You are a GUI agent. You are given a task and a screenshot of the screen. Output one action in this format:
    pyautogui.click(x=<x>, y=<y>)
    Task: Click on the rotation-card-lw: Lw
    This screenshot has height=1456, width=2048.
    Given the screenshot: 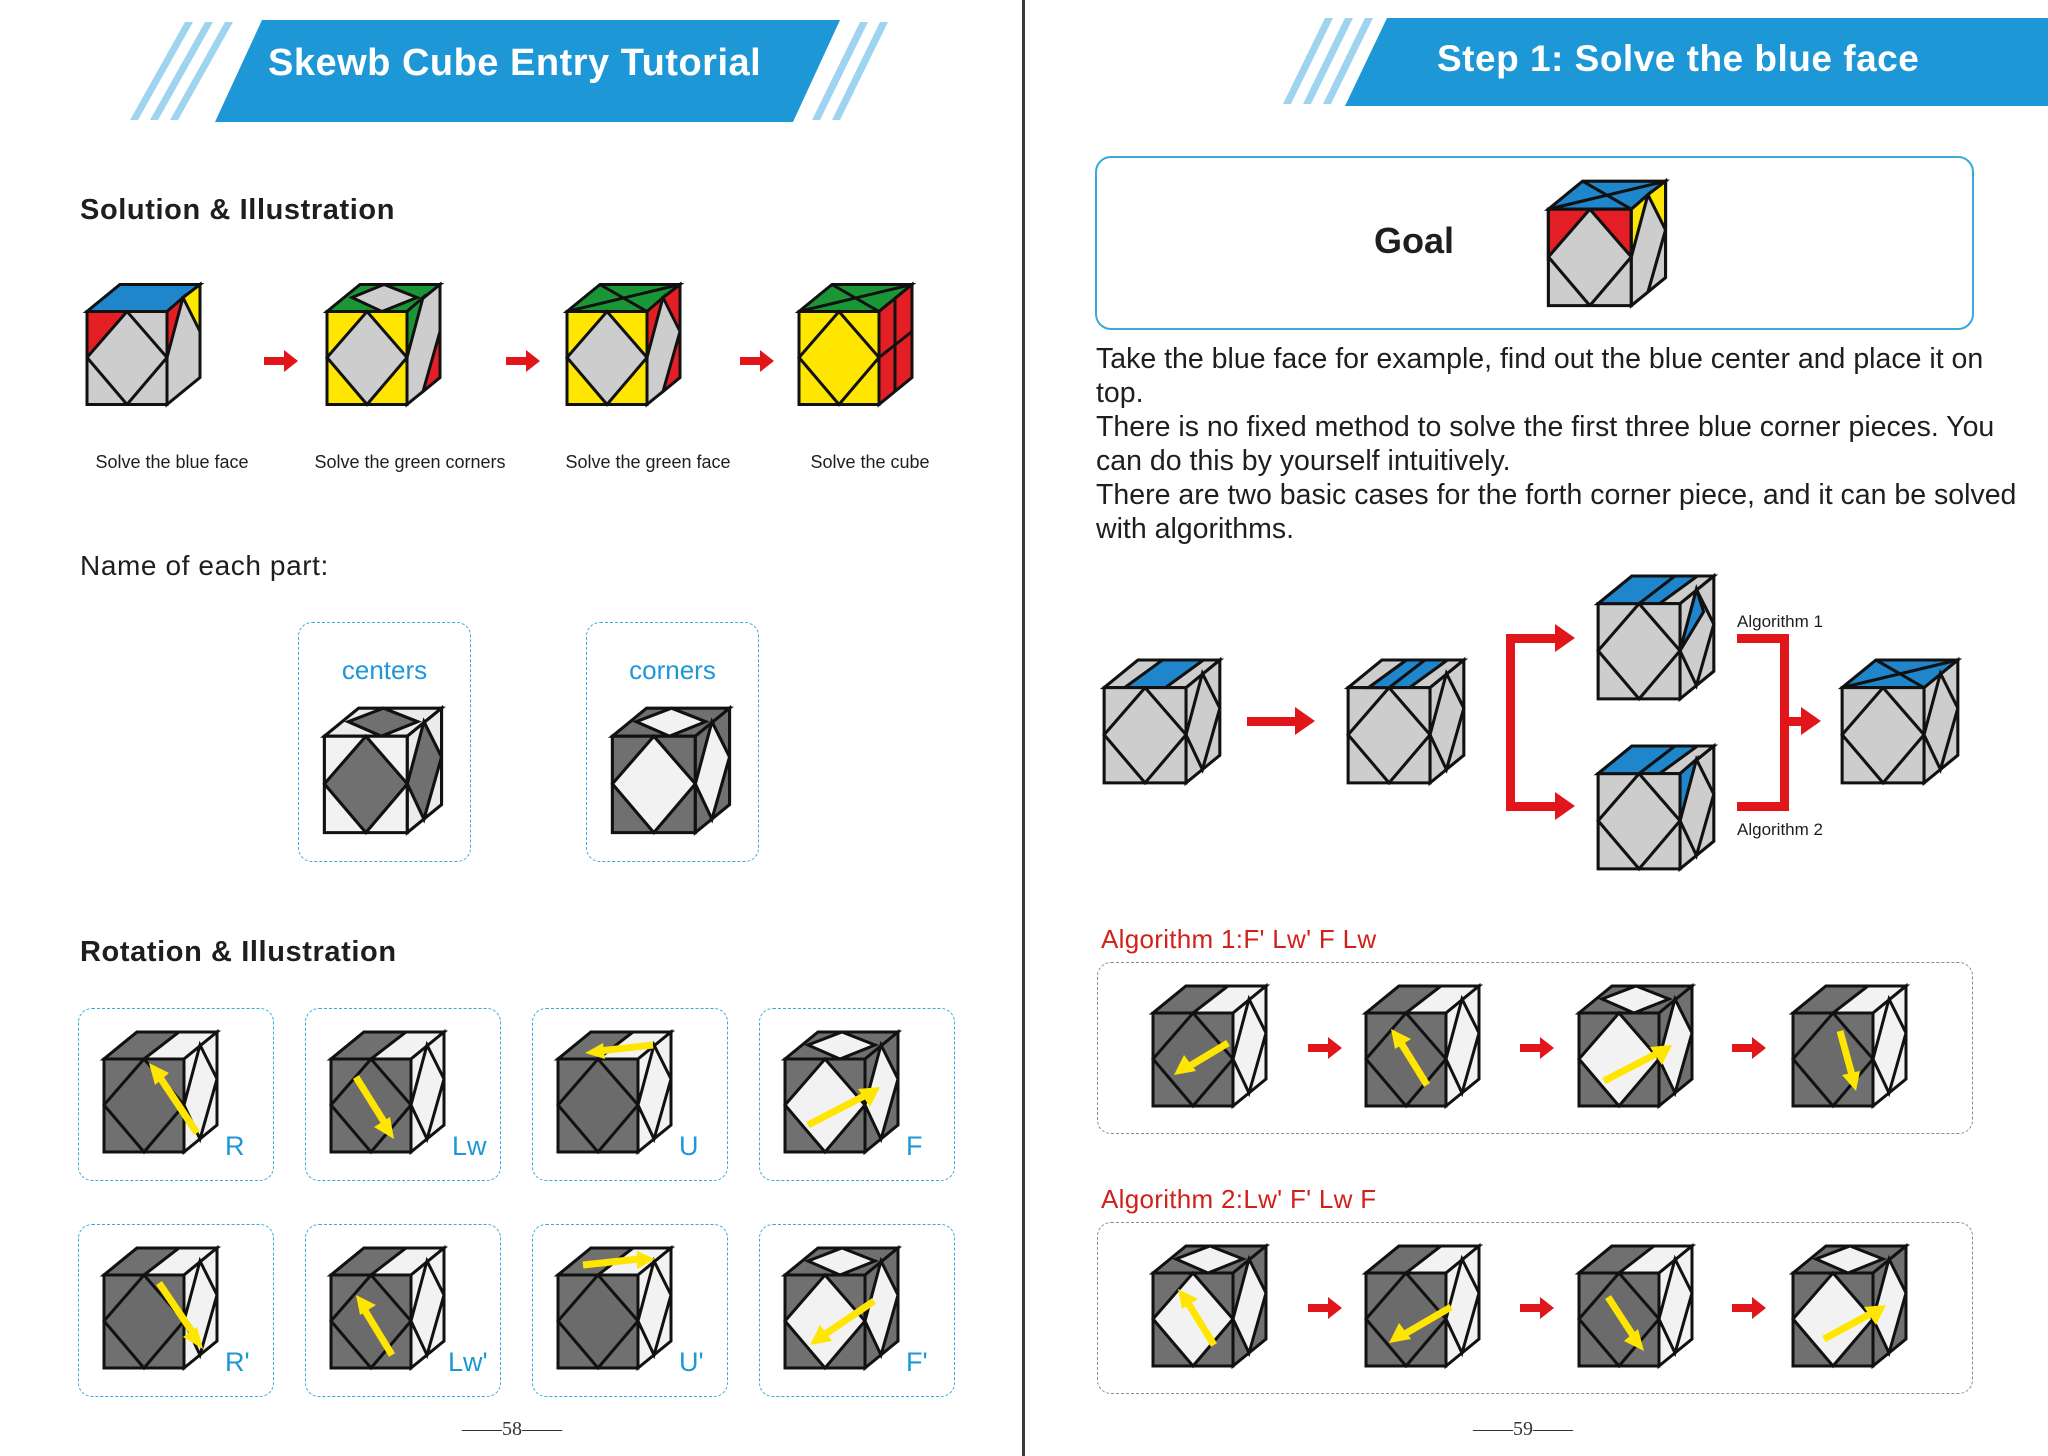 What is the action you would take?
    pyautogui.click(x=403, y=1094)
    